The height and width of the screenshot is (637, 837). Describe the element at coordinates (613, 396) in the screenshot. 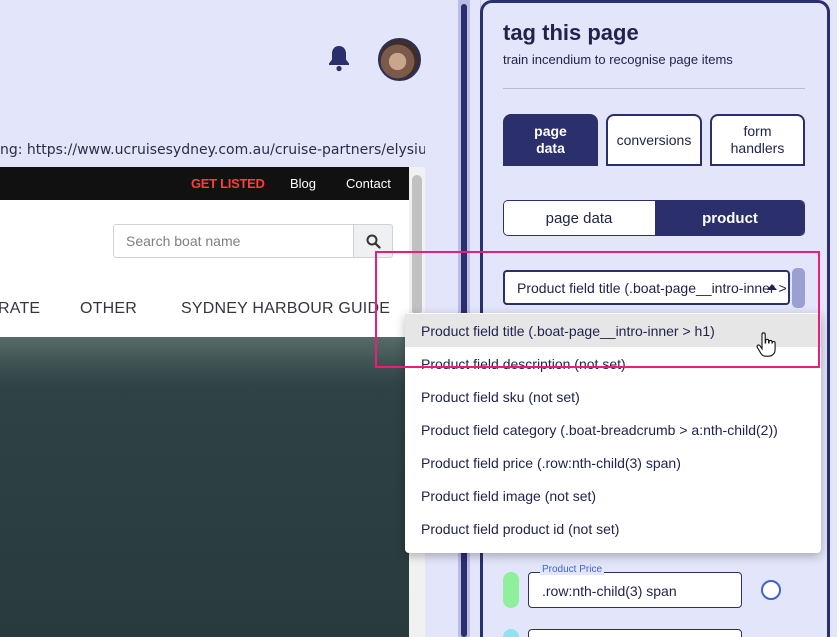

I see `dropdown-option-sku: Product field sku (not set)` at that location.